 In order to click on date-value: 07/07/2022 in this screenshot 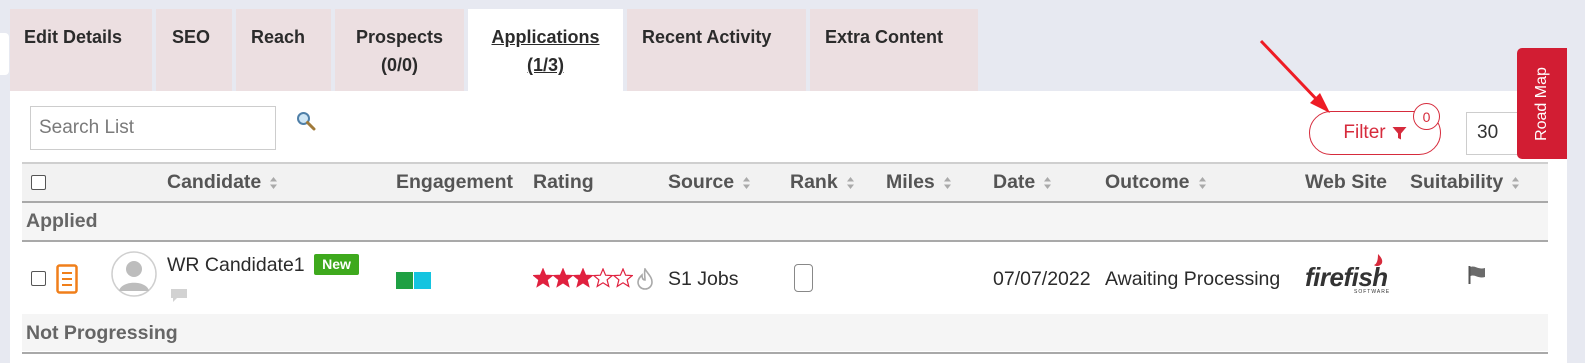, I will do `click(1042, 279)`.